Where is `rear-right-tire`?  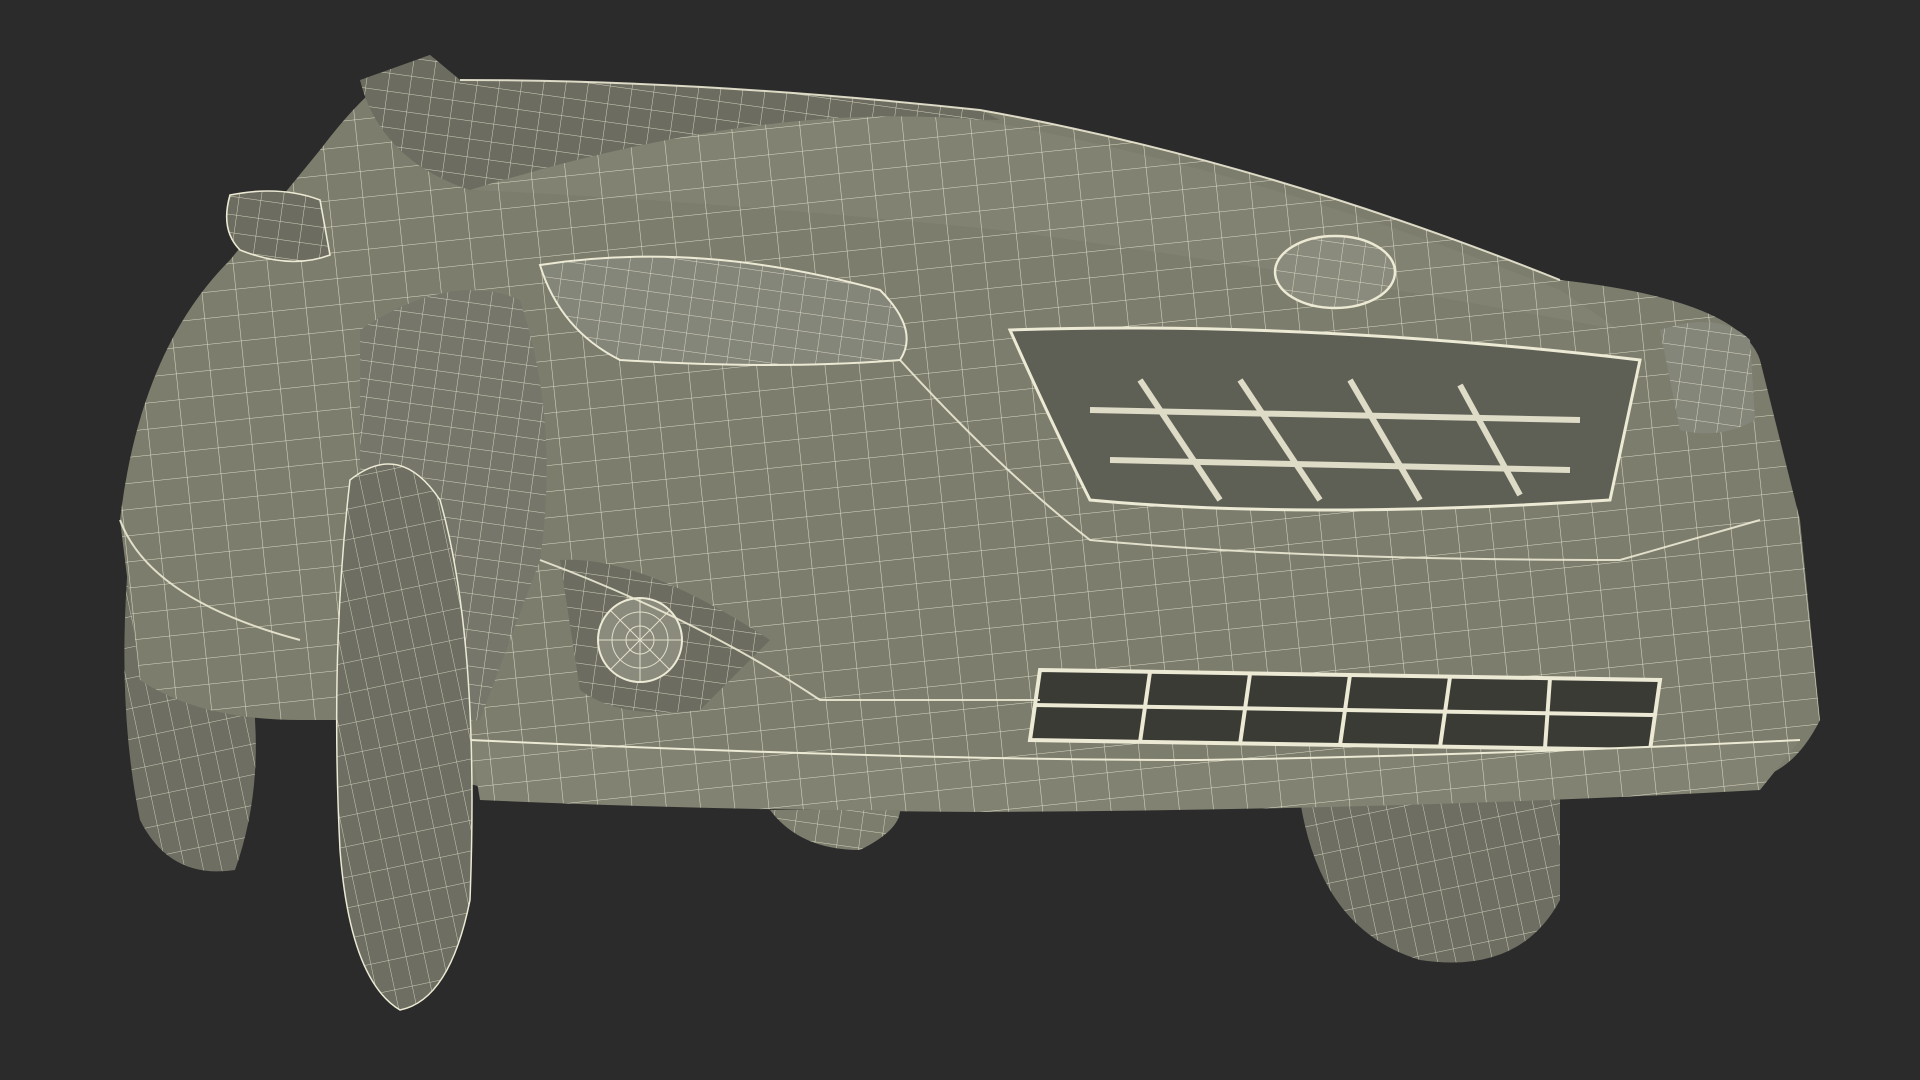
rear-right-tire is located at coordinates (1430, 876).